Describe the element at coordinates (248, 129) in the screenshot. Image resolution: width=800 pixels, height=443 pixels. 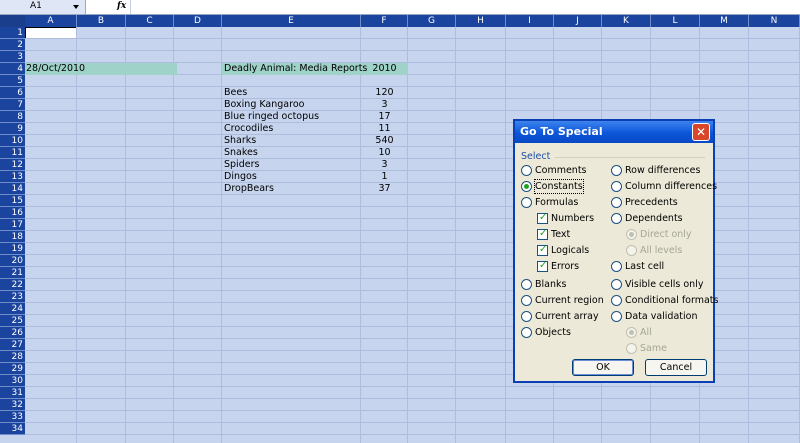
I see `cell-animal-name: Crocodiles` at that location.